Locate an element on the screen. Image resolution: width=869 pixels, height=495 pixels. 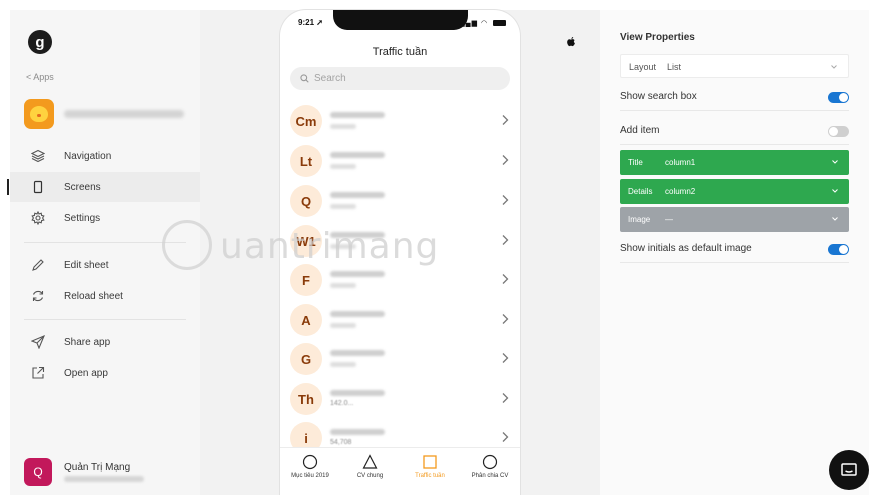
tab-label: Mục tiêu 2019 is located at coordinates (310, 476).